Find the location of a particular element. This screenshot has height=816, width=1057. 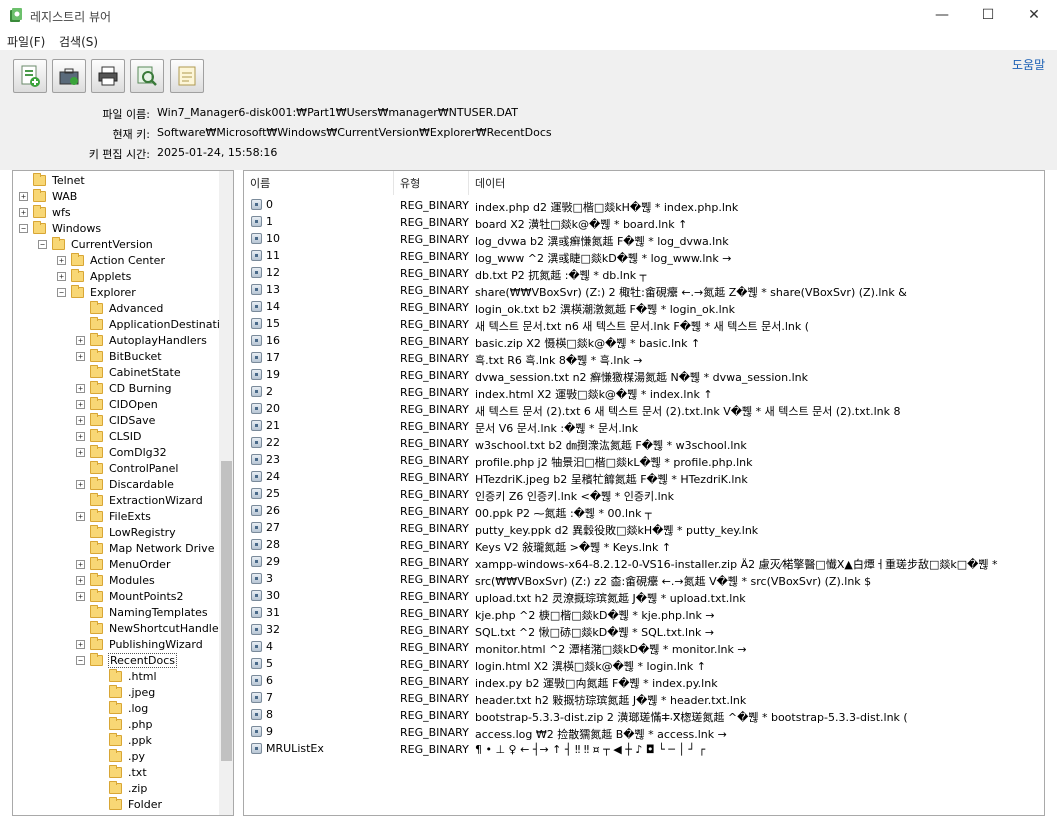

tree-item: ControlPanel is located at coordinates (127, 468).